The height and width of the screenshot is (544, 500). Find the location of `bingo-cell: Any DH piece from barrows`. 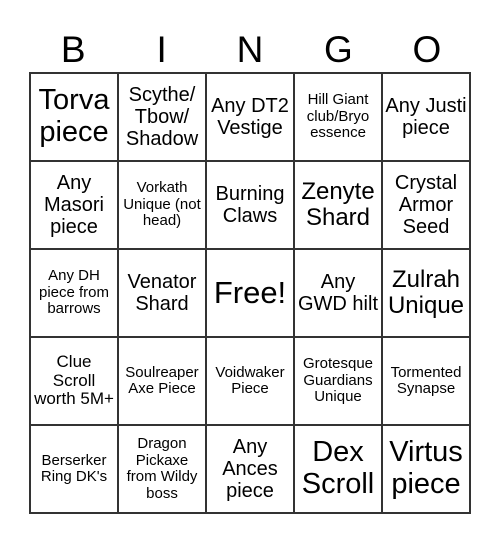

bingo-cell: Any DH piece from barrows is located at coordinates (74, 293).